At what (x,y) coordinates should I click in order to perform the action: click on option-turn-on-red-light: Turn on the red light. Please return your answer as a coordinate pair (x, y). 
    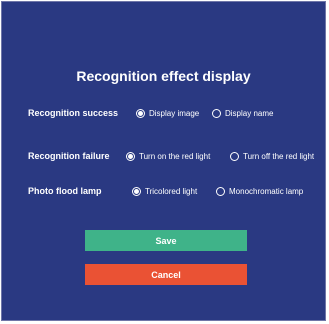
    Looking at the image, I should click on (168, 156).